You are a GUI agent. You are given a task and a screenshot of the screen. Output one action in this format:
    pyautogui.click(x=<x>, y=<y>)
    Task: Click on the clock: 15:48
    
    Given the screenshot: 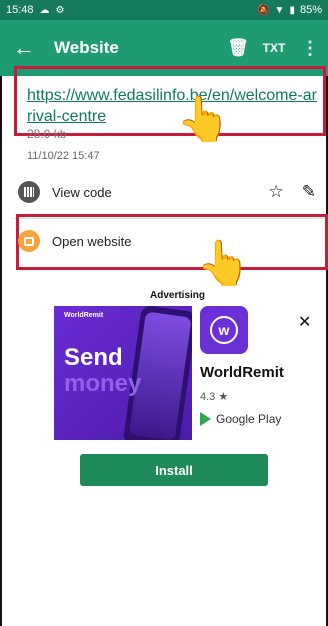 What is the action you would take?
    pyautogui.click(x=20, y=10)
    